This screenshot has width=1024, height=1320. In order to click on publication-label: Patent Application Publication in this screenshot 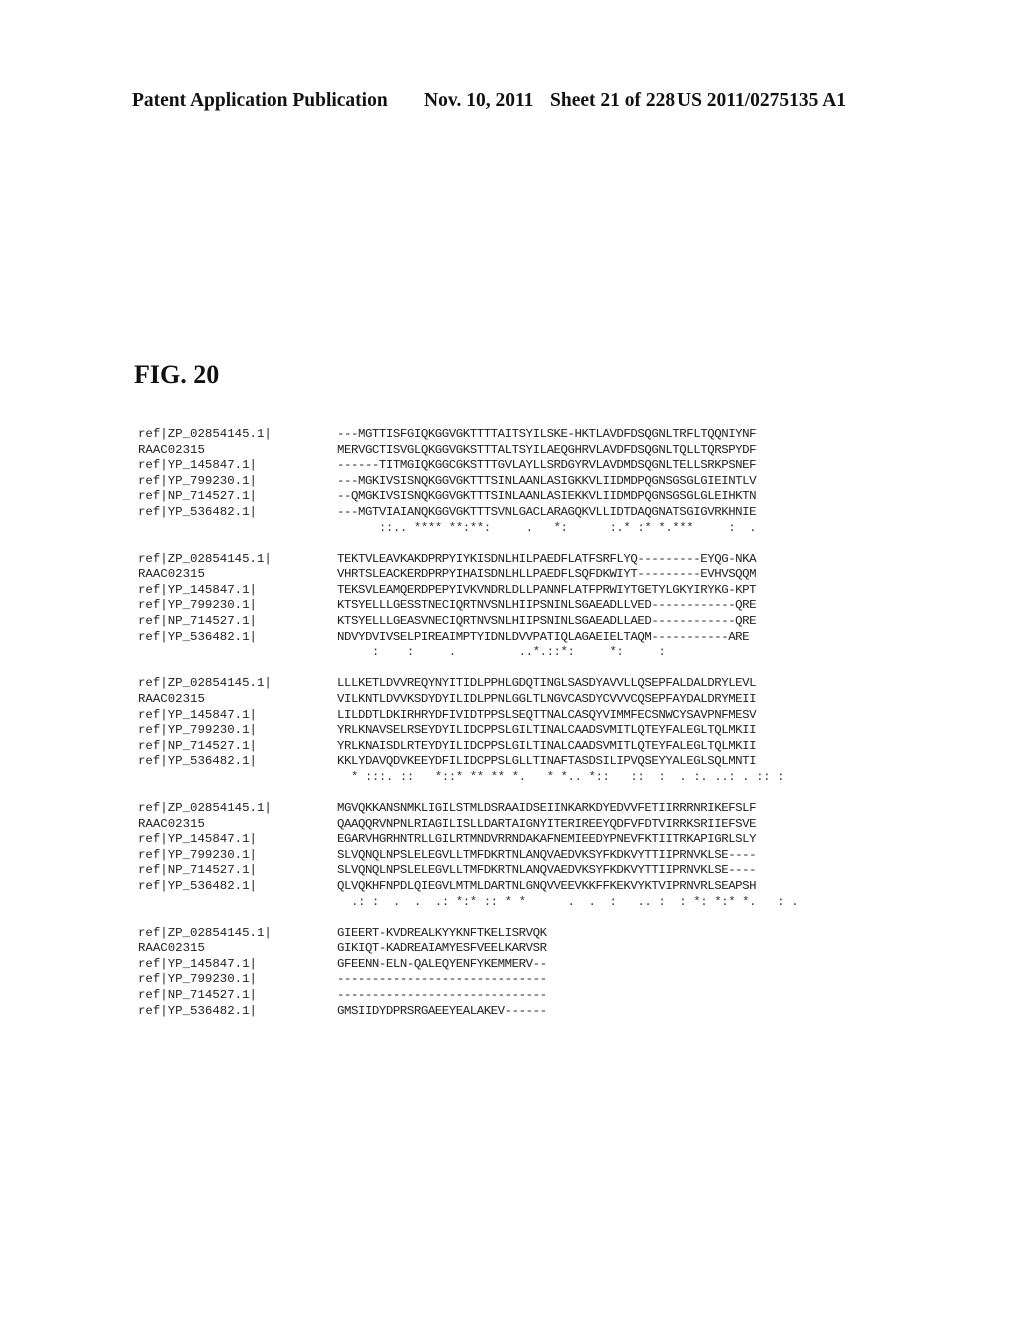, I will do `click(260, 100)`.